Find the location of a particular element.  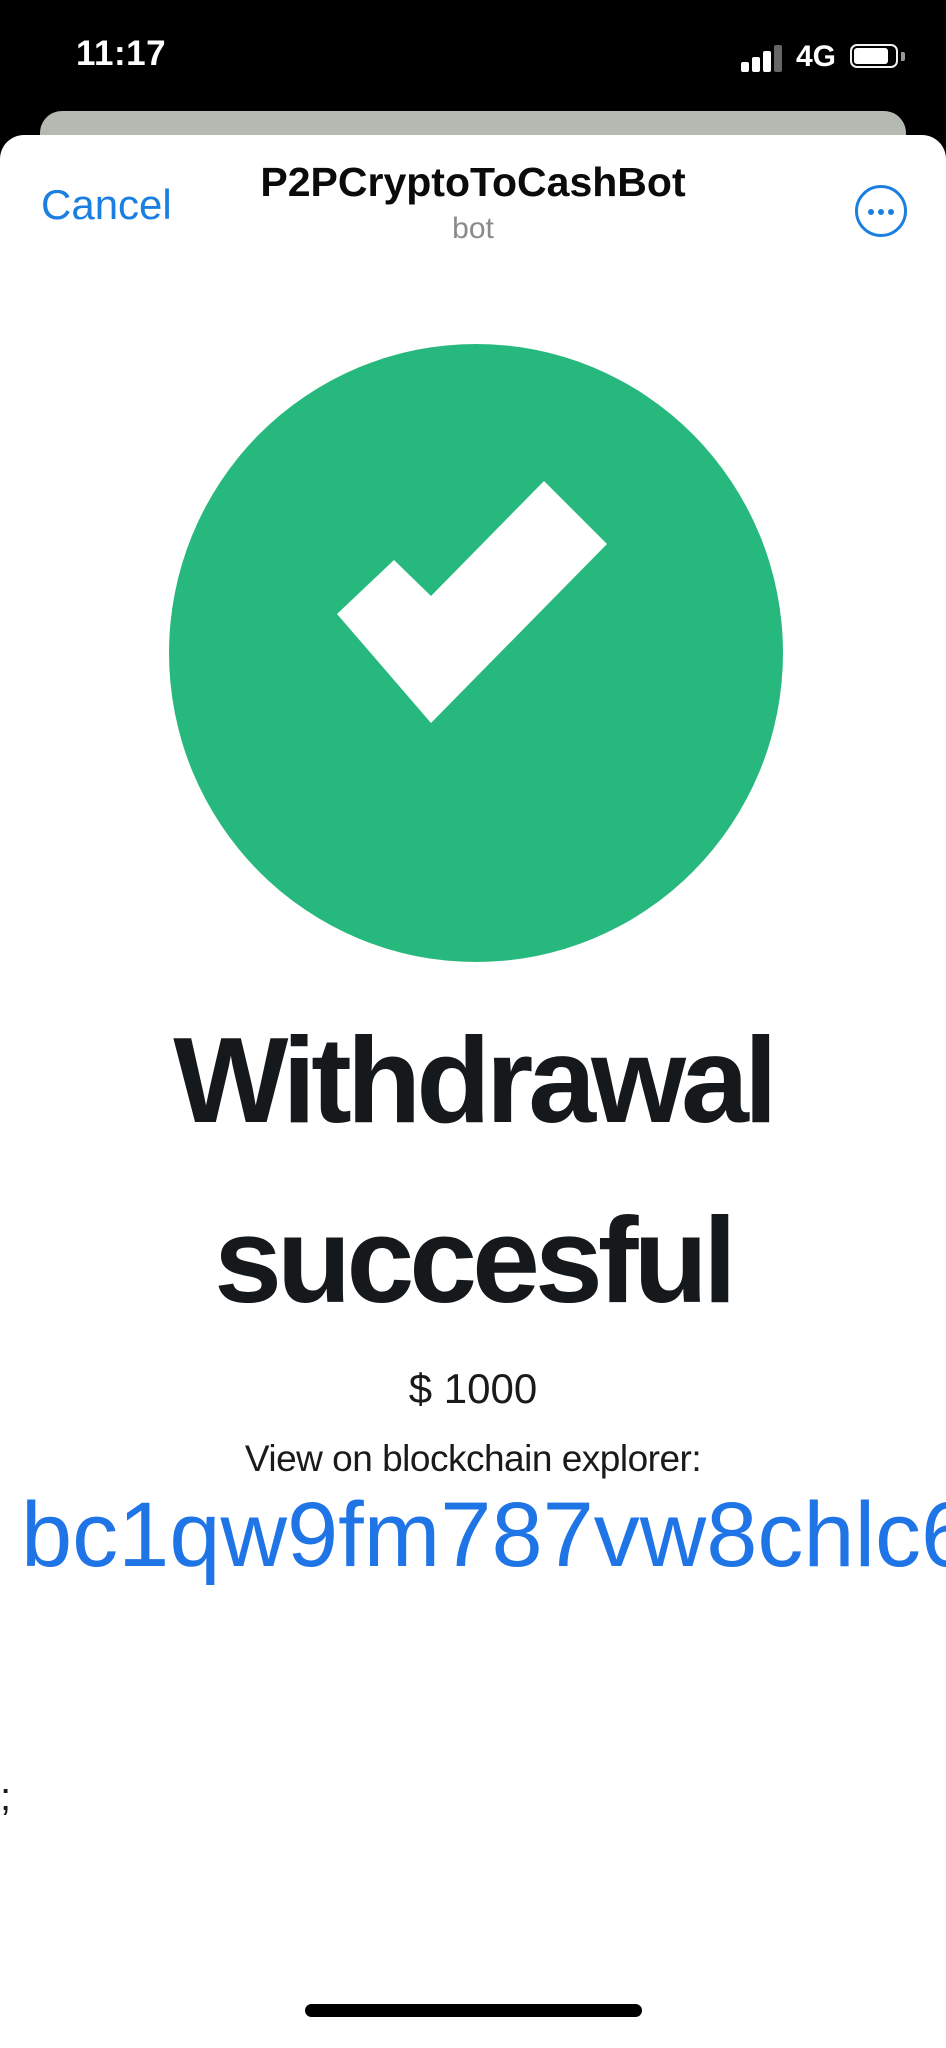

bot-subtitle: bot is located at coordinates (473, 228).